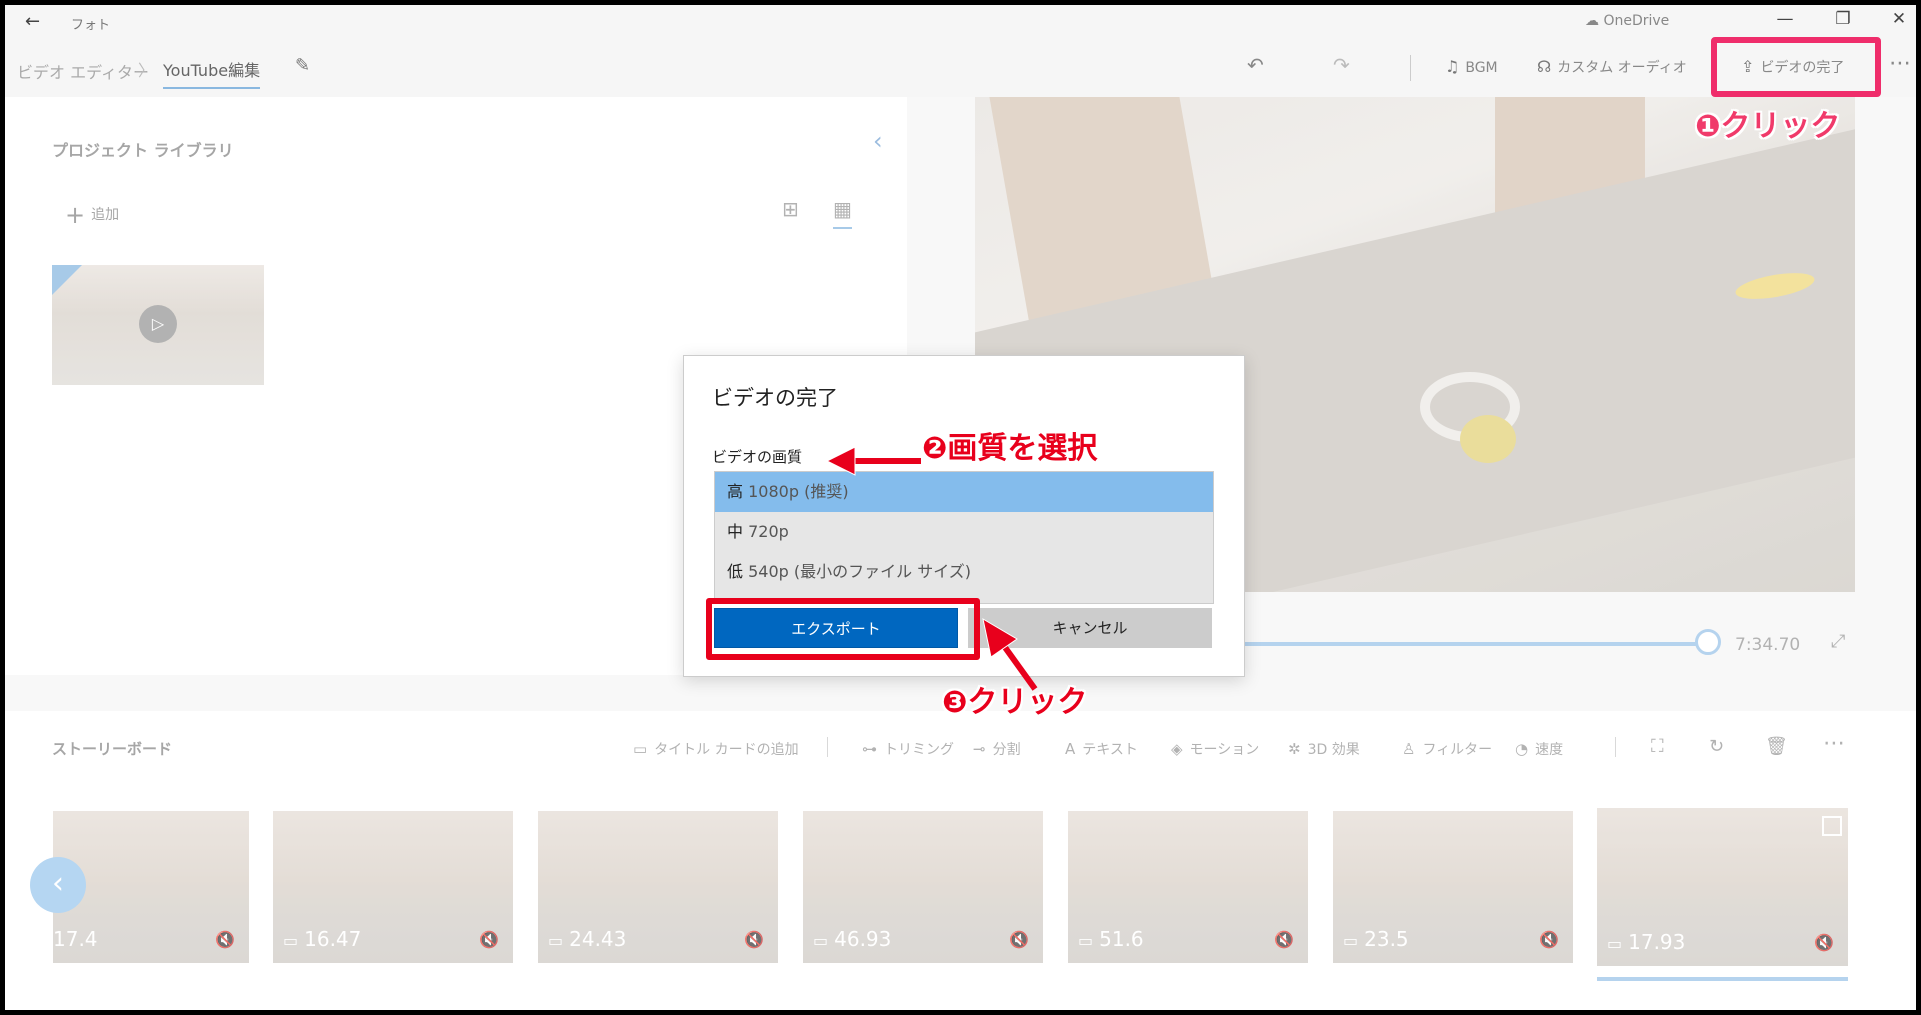 The width and height of the screenshot is (1921, 1015). What do you see at coordinates (878, 141) in the screenshot?
I see `collapse-chevron-icon: ‹` at bounding box center [878, 141].